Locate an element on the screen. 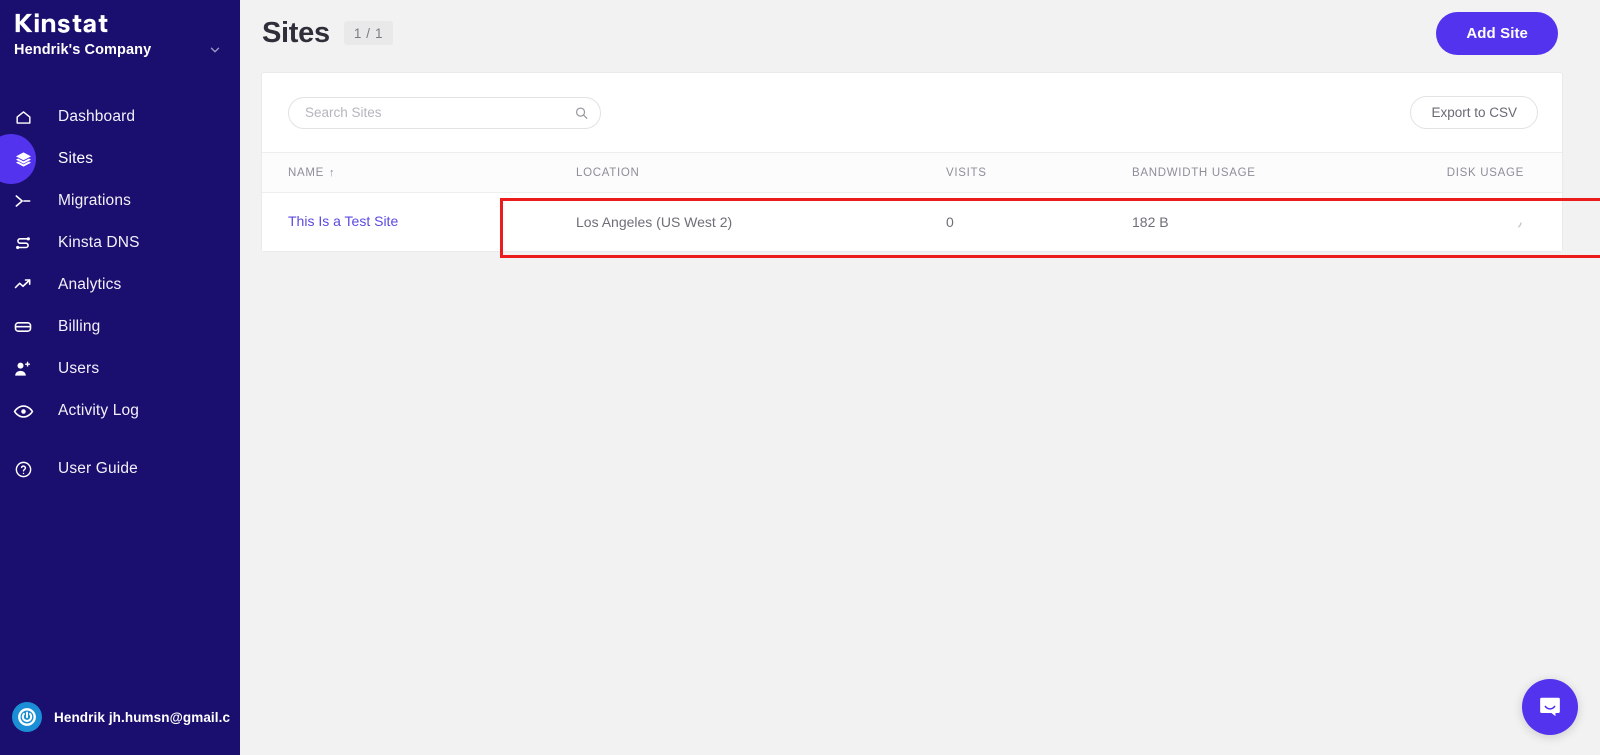 The image size is (1600, 755). column-header-name: NAME ↑ is located at coordinates (432, 173).